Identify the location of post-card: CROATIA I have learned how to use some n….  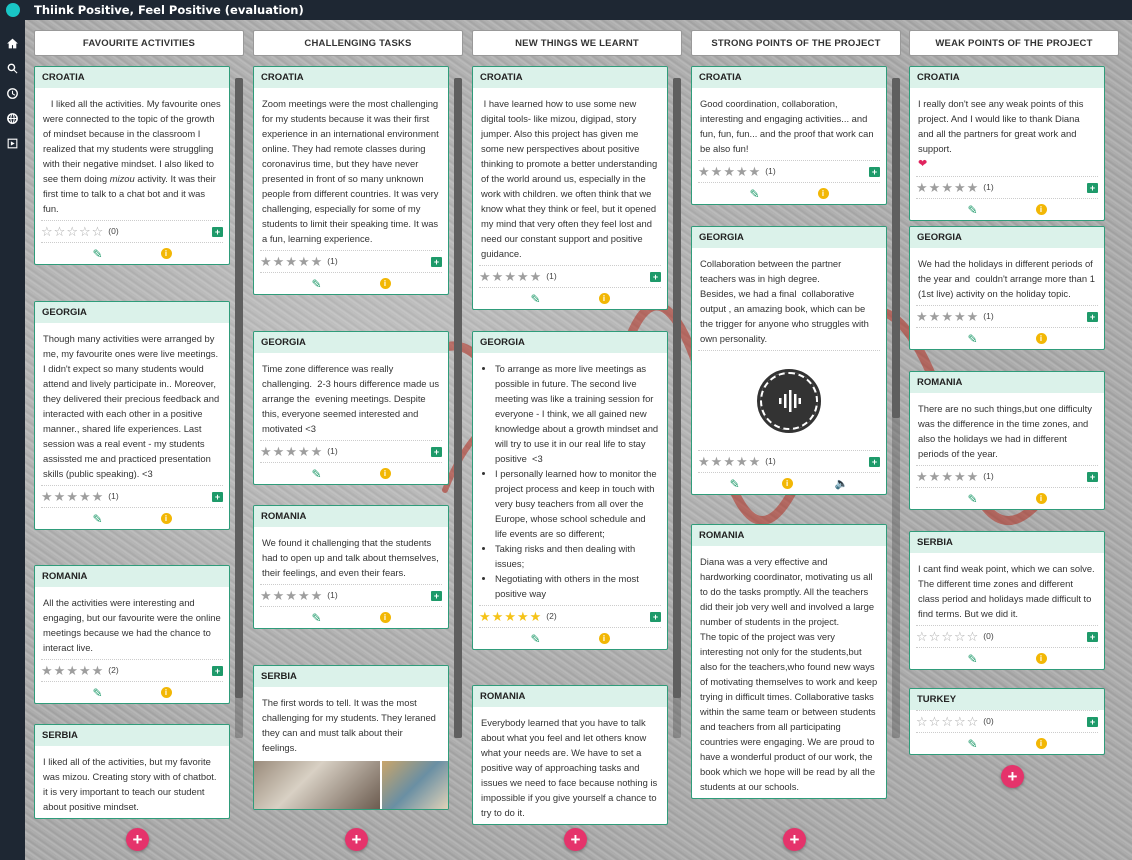
(570, 188).